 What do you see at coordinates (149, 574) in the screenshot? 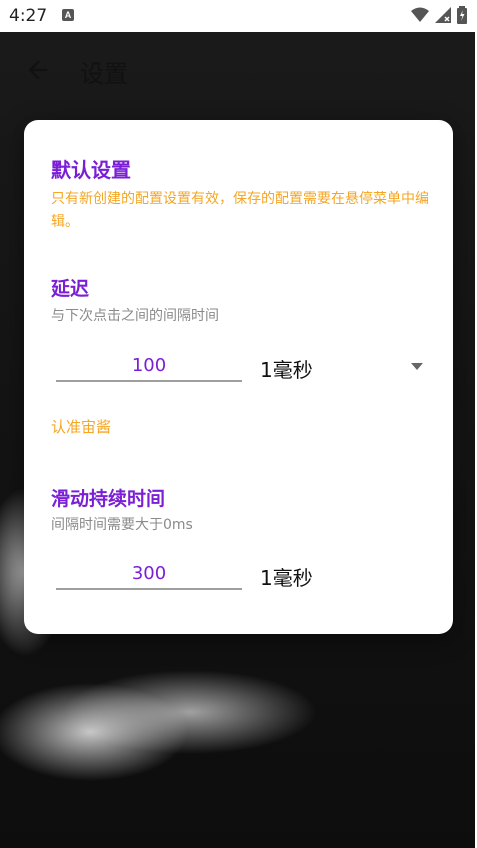
I see `swipe-duration-input` at bounding box center [149, 574].